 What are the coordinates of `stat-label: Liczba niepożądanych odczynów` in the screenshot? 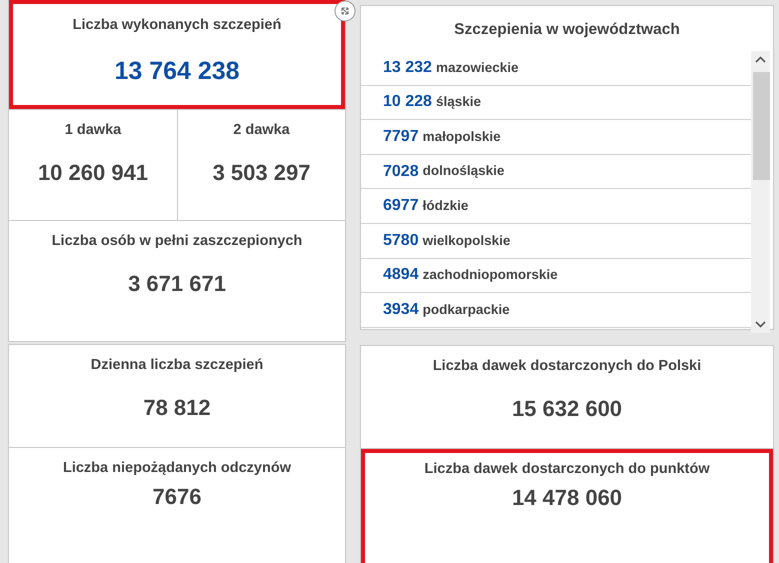 It's located at (176, 468).